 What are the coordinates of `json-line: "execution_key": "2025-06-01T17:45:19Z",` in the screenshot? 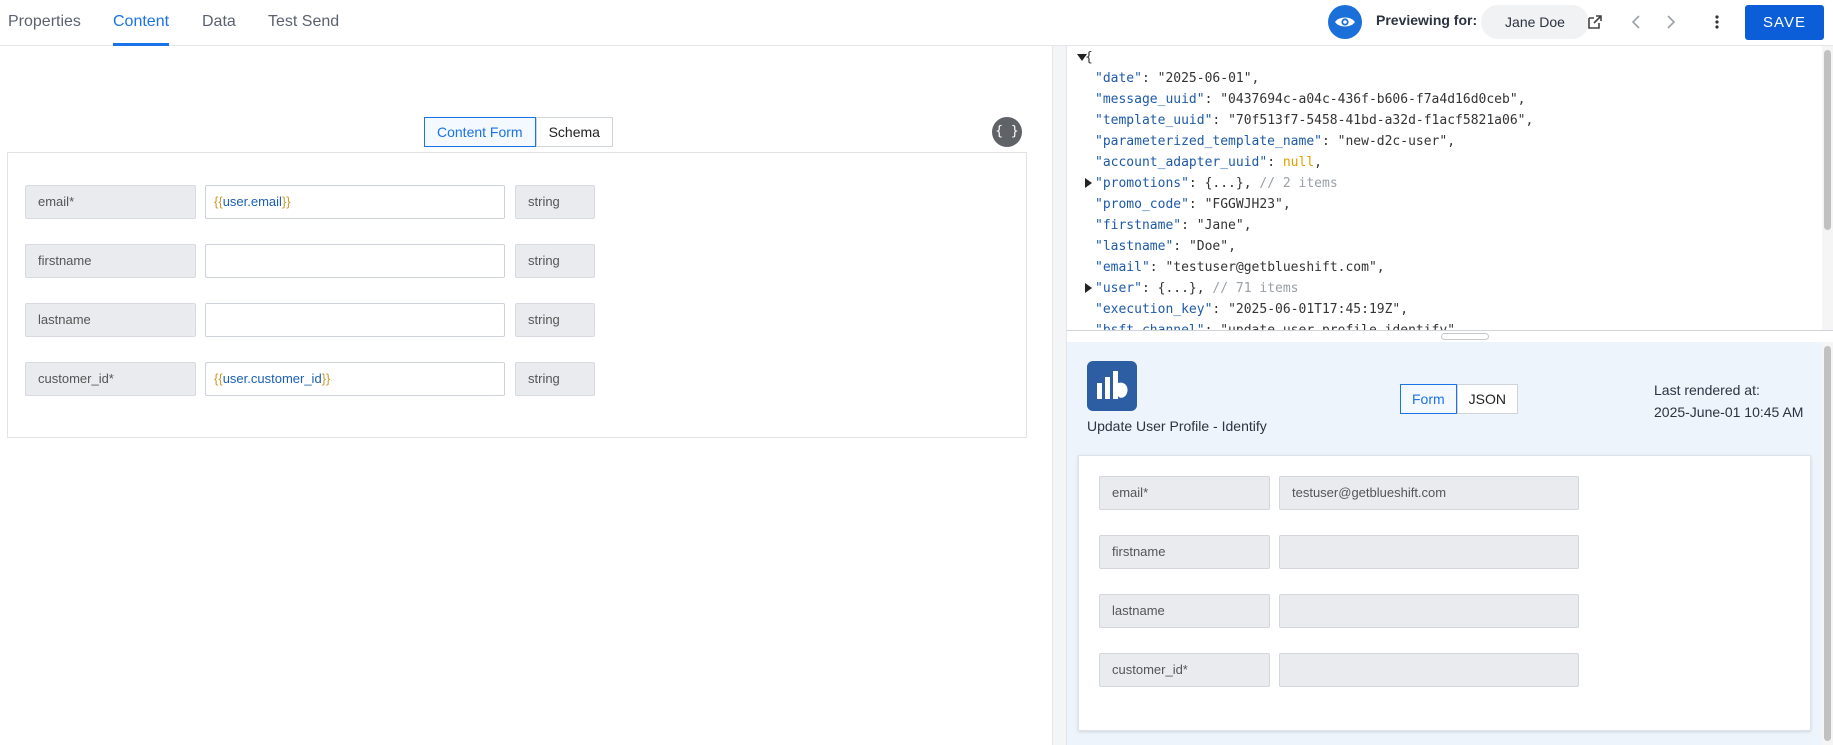 It's located at (1252, 309).